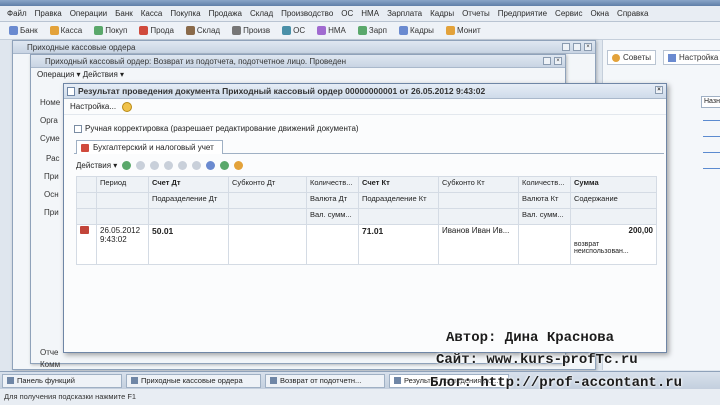 Image resolution: width=720 pixels, height=405 pixels. Describe the element at coordinates (556, 383) in the screenshot. I see `watermark-blog: Блог: http://prof-accontant.ru` at that location.